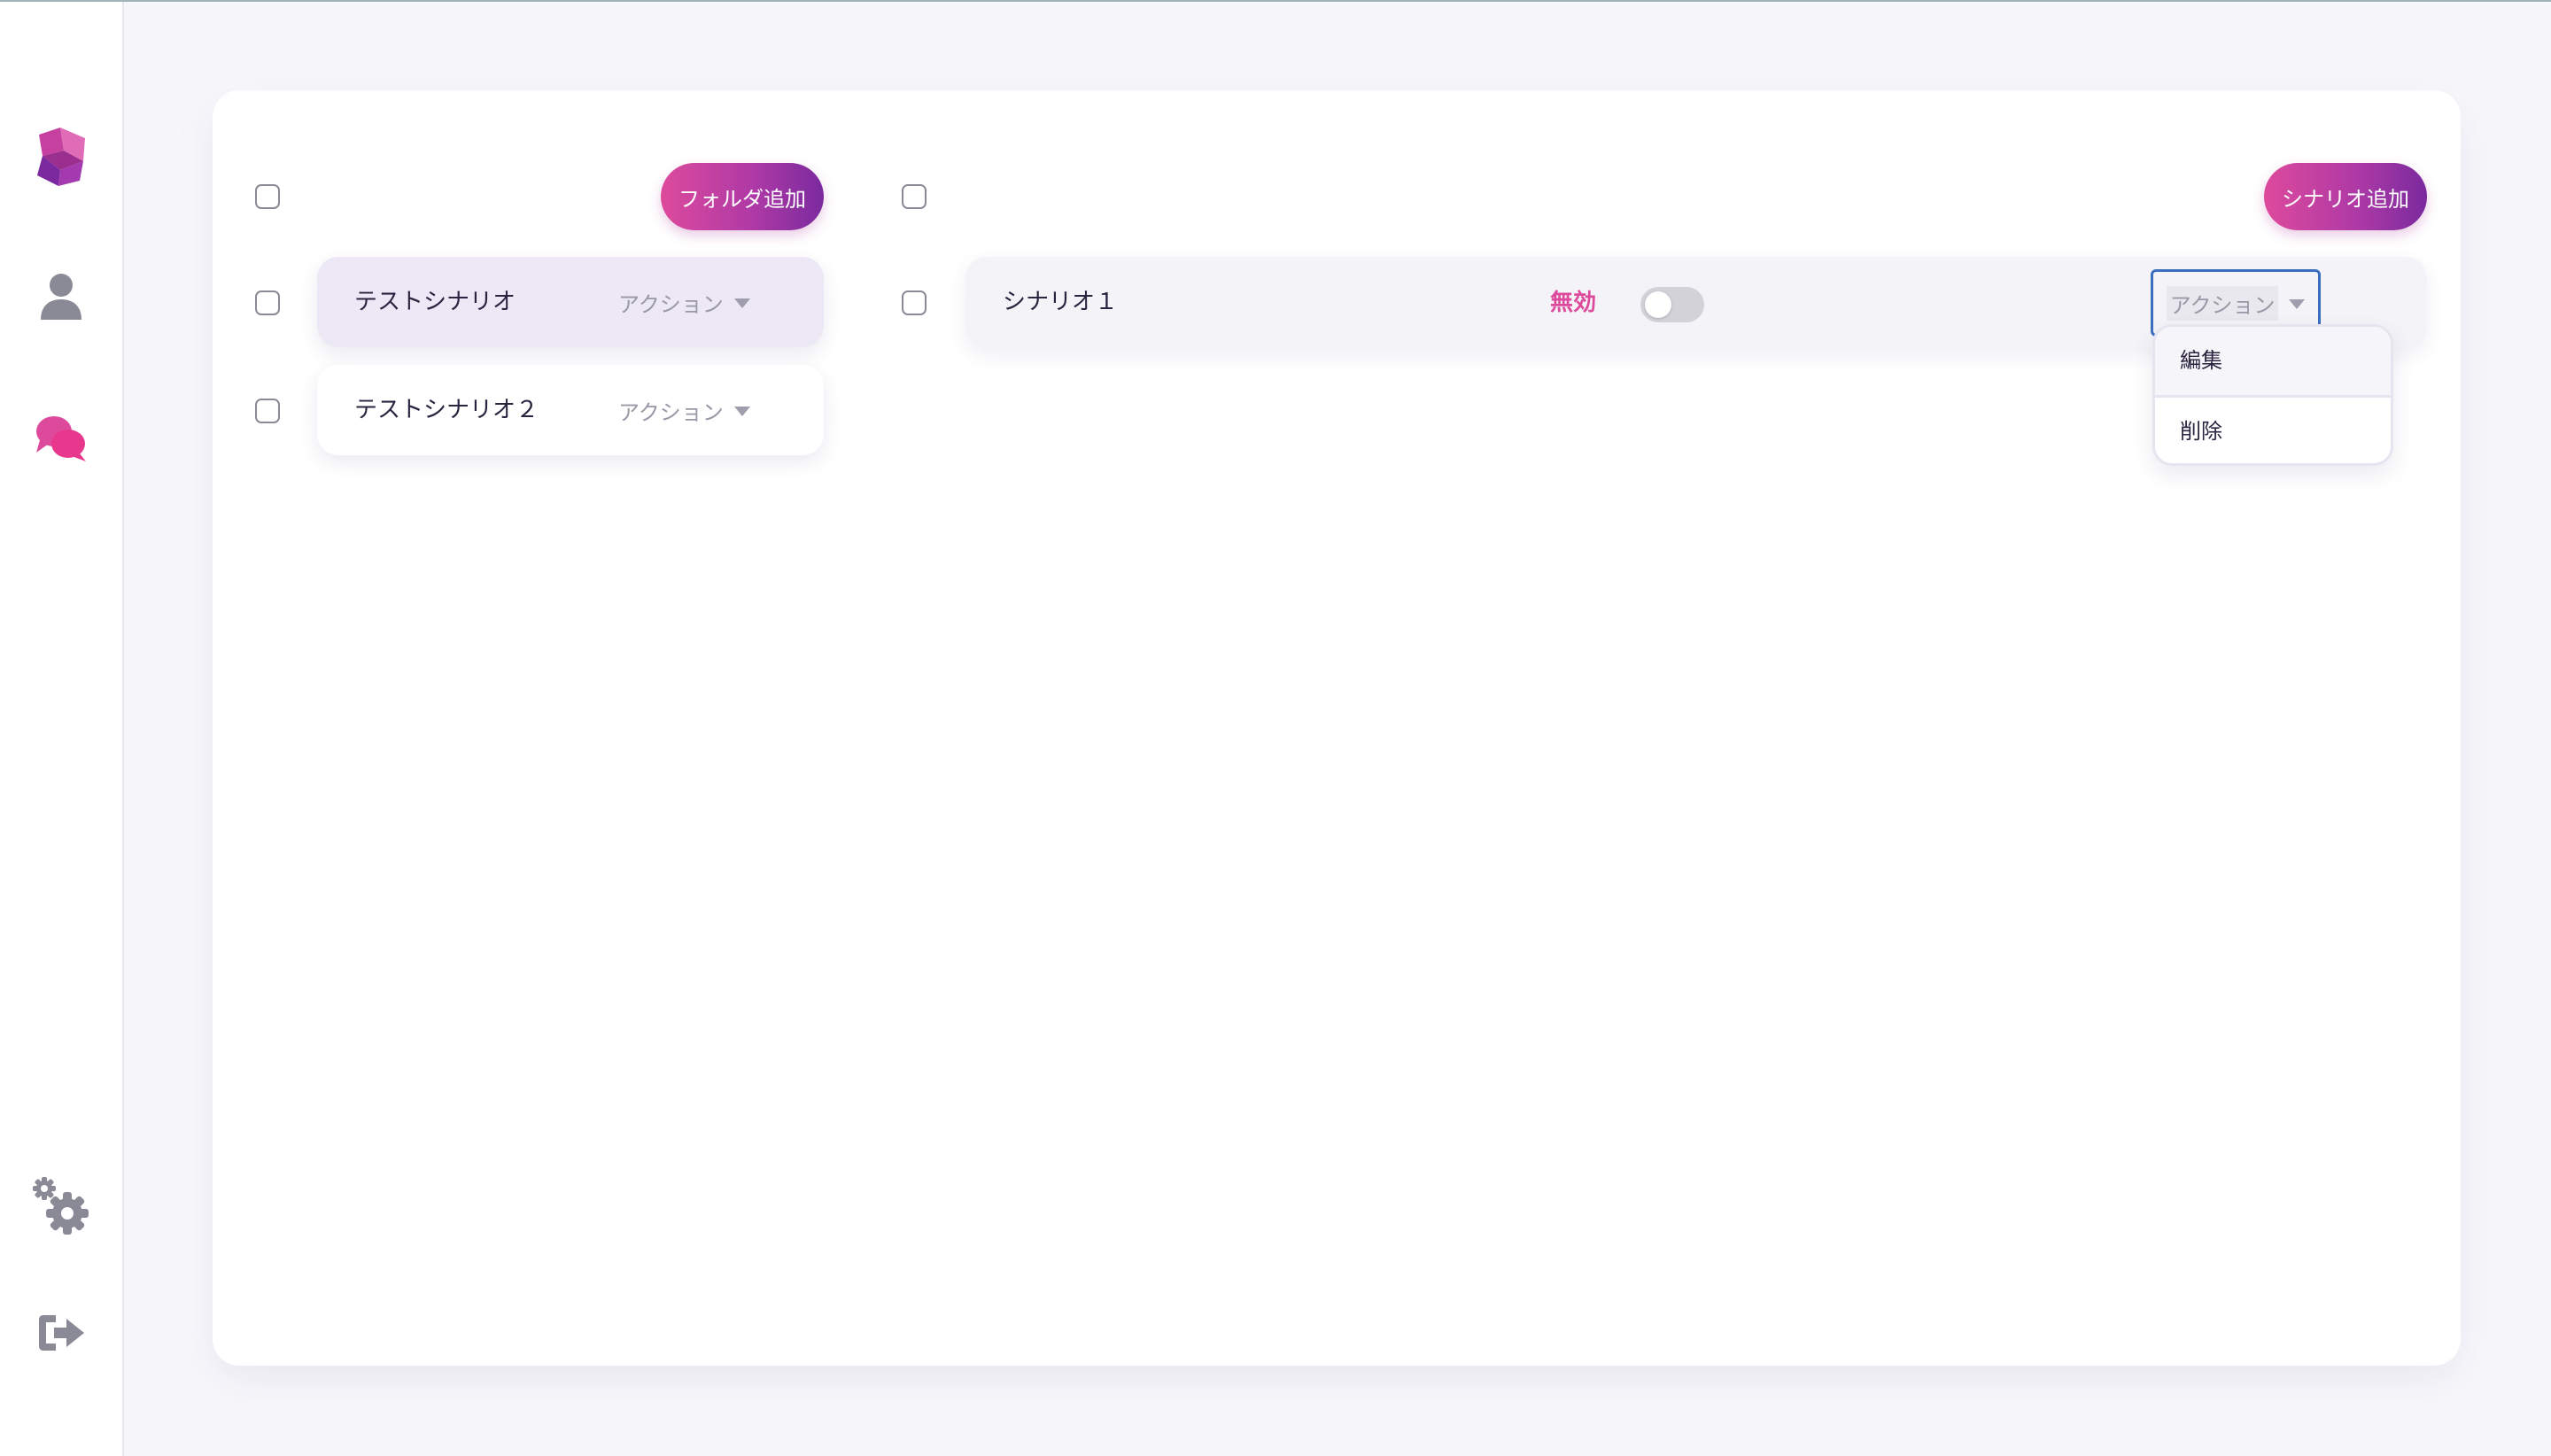  I want to click on add-folder-button: フォルダ追加, so click(742, 196).